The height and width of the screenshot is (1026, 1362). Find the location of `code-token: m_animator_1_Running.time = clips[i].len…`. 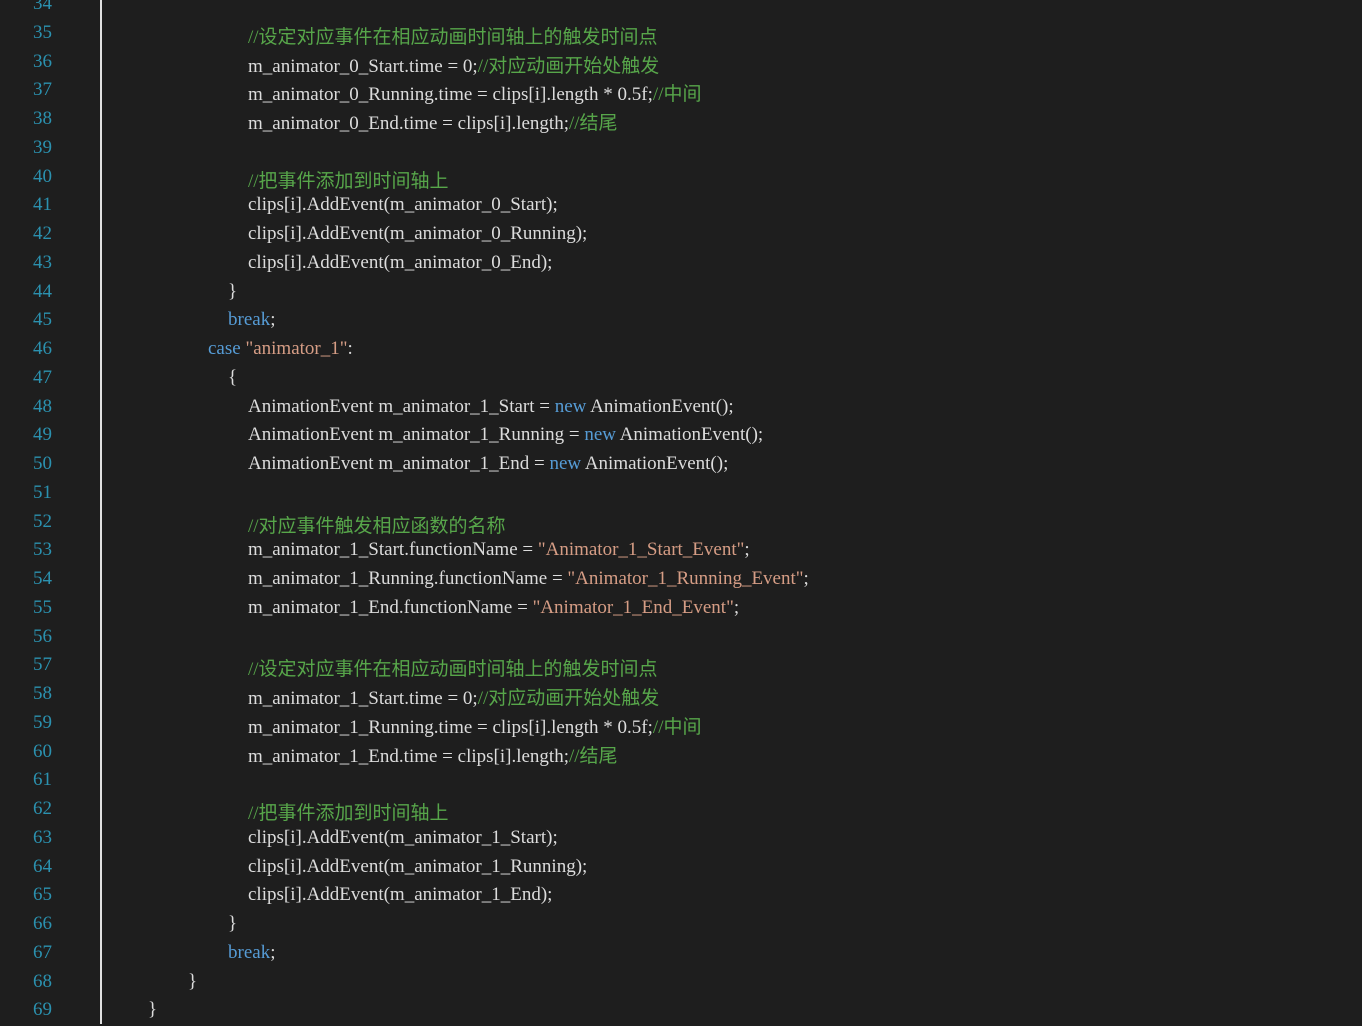

code-token: m_animator_1_Running.time = clips[i].len… is located at coordinates (450, 727).